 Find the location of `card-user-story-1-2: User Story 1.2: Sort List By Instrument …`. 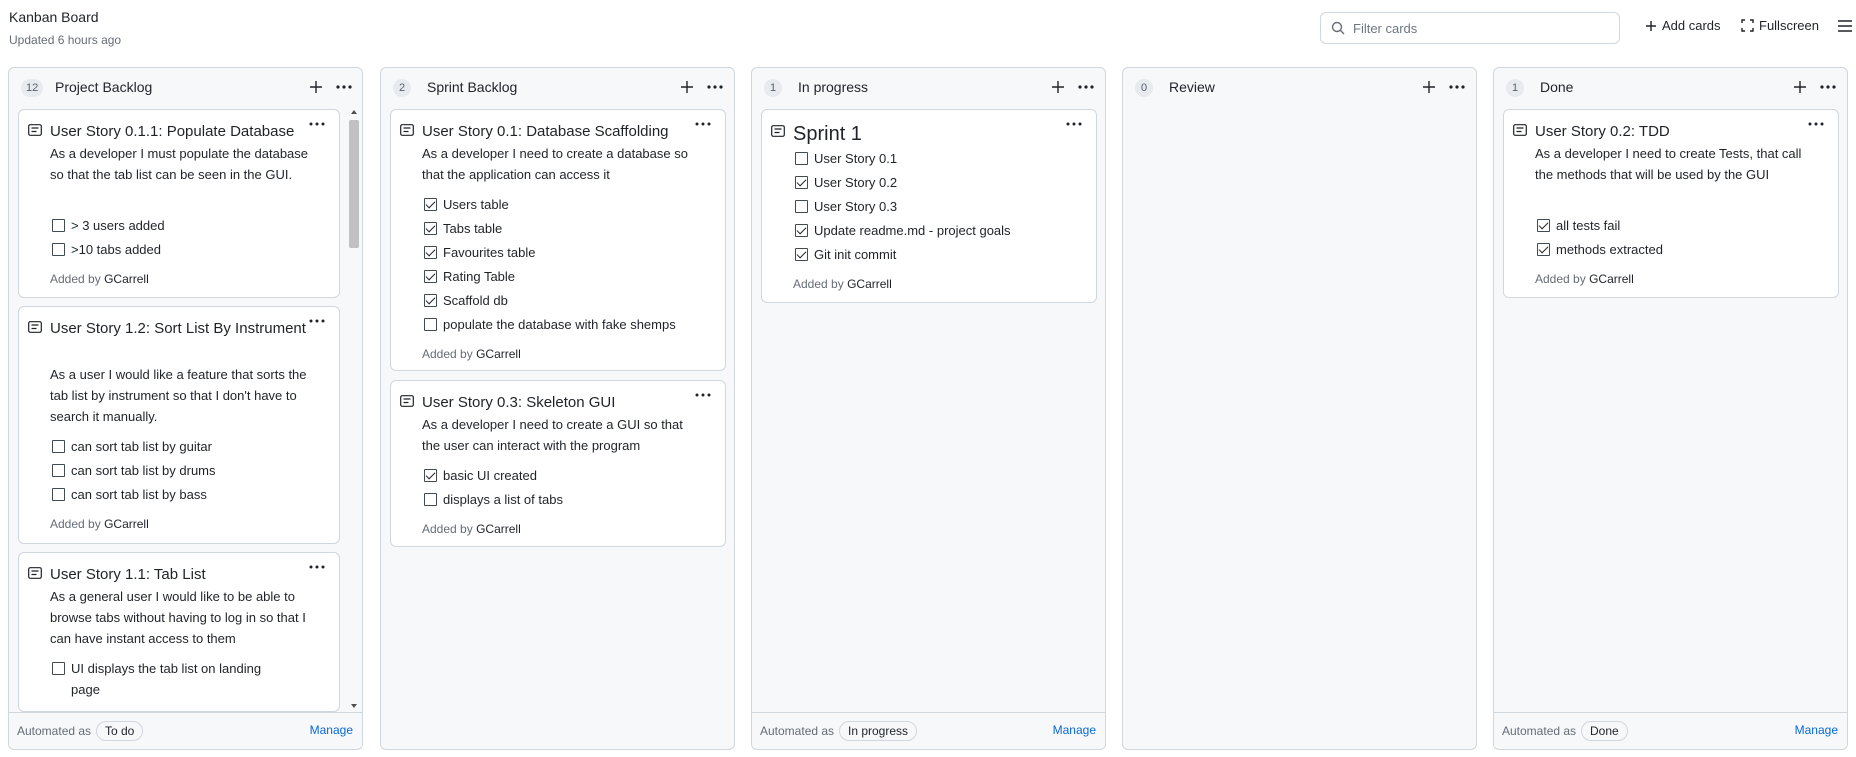

card-user-story-1-2: User Story 1.2: Sort List By Instrument … is located at coordinates (179, 425).